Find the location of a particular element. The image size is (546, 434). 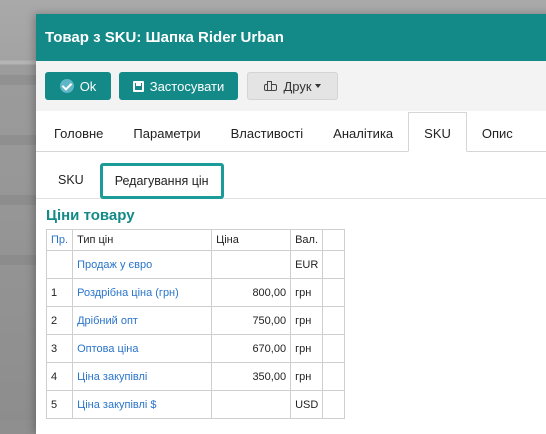

prices-section-title: Ціни товару is located at coordinates (90, 215).